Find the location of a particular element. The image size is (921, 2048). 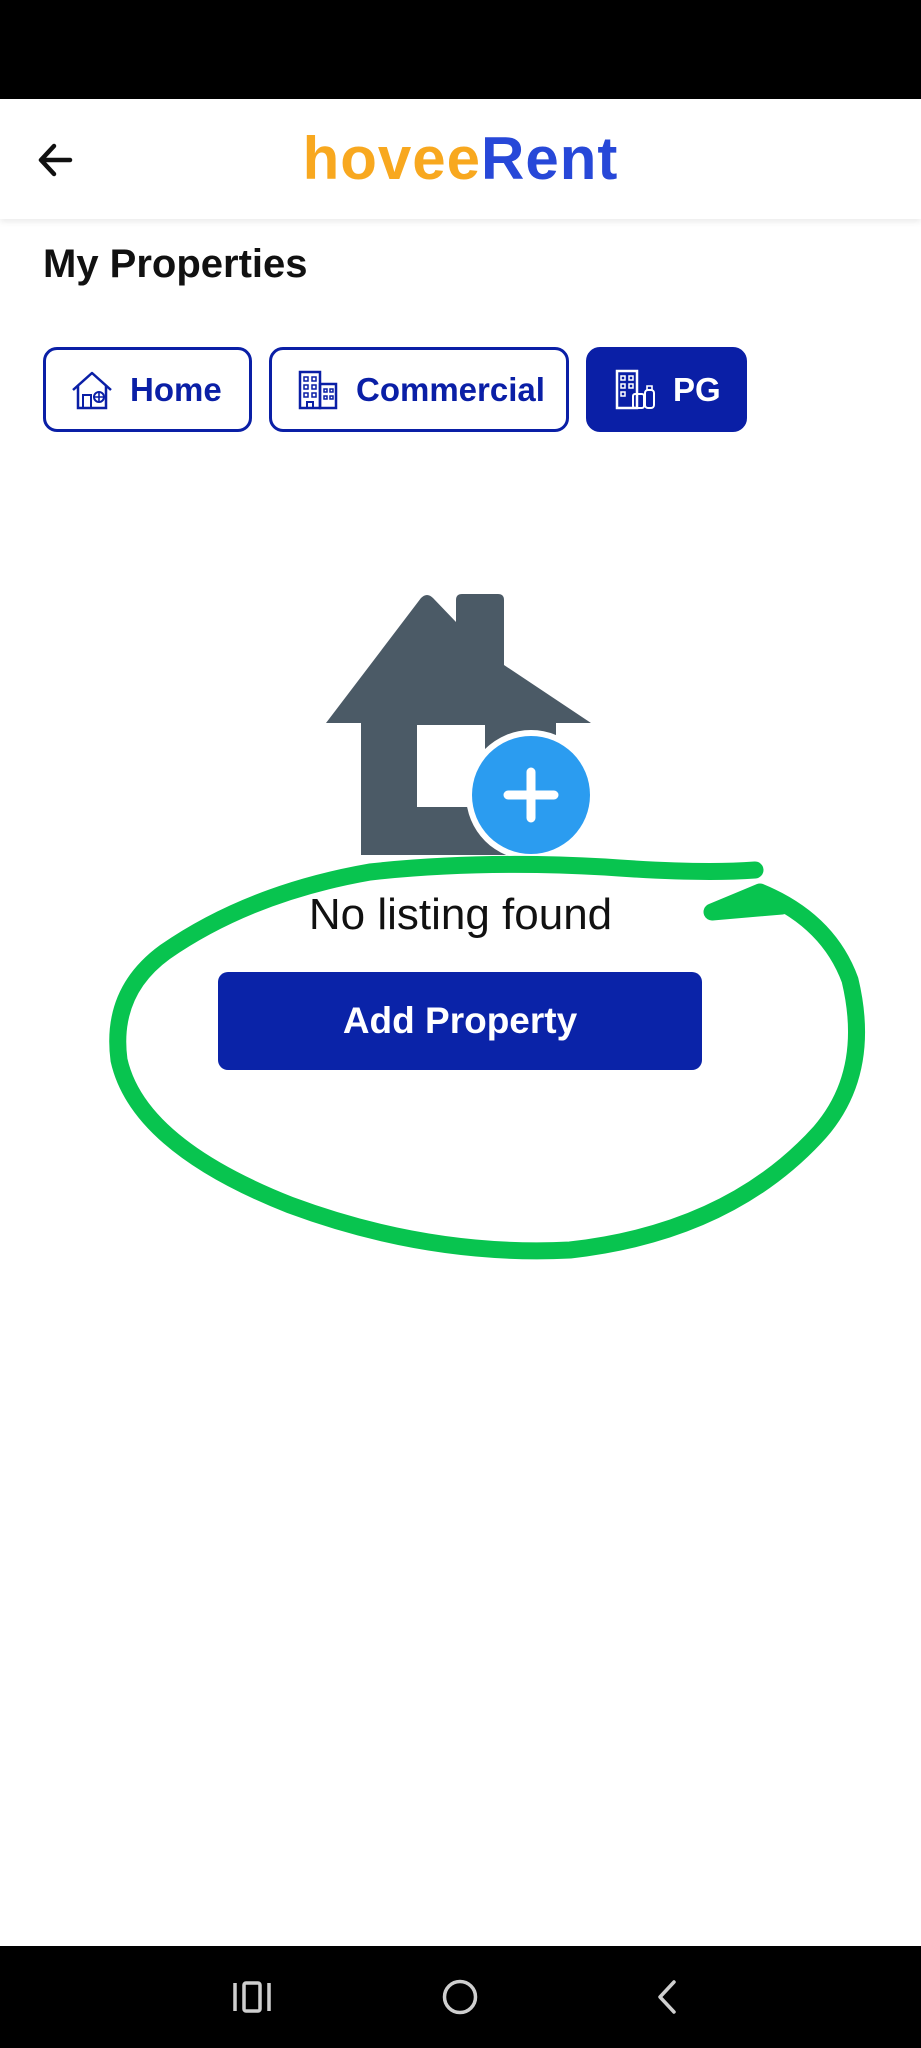

tab-commercial: Commercial is located at coordinates (419, 389).